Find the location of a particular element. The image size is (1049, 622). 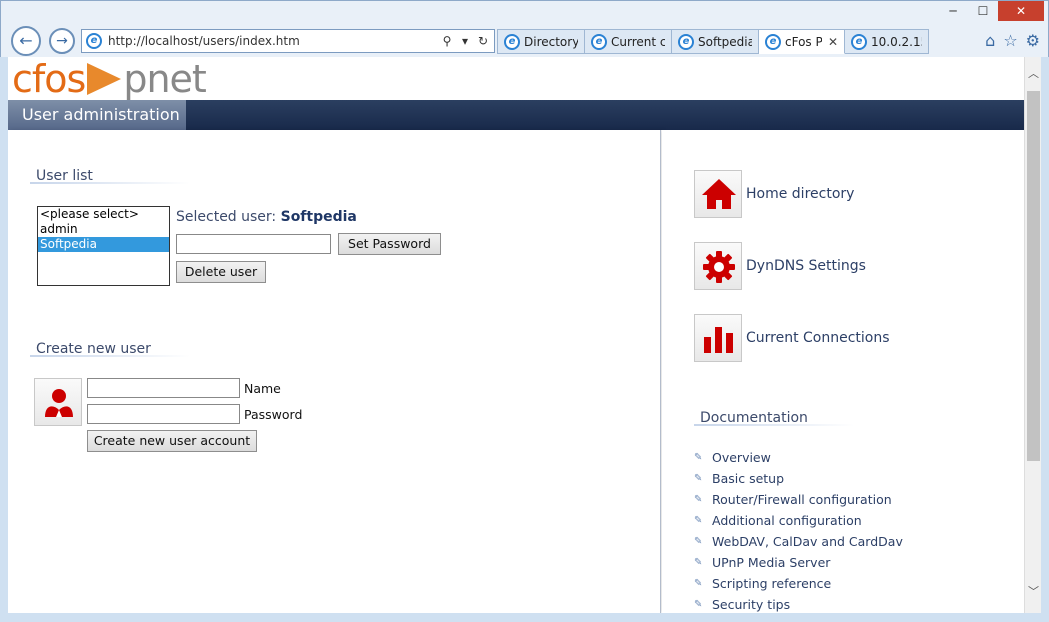

new-user-name-field is located at coordinates (163, 388).